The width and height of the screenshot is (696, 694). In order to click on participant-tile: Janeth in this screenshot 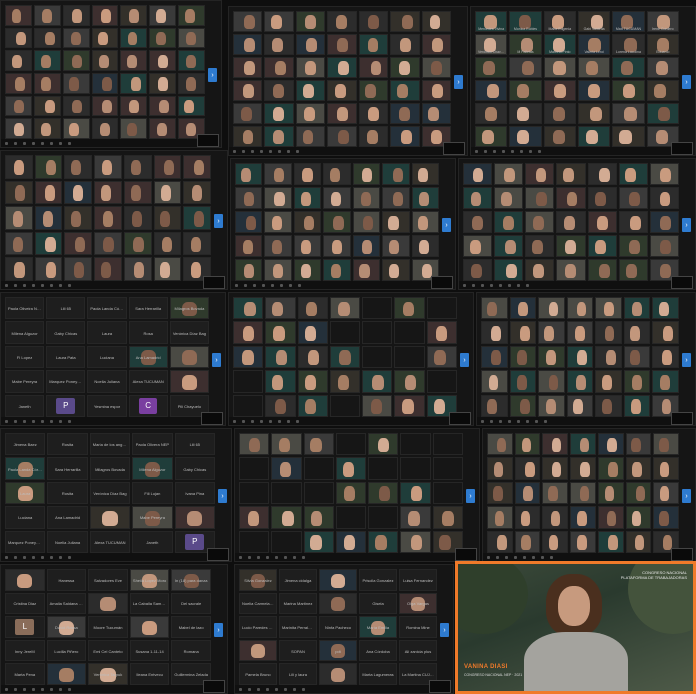, I will do `click(152, 541)`.